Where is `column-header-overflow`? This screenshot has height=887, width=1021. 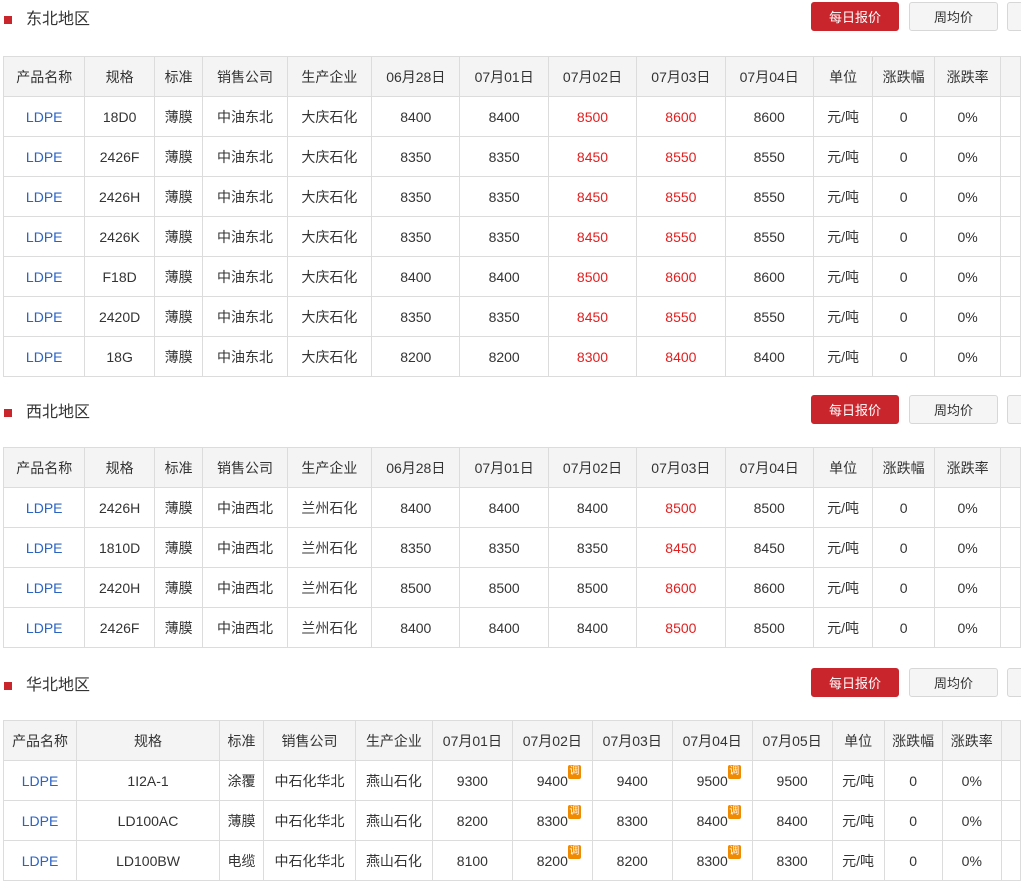 column-header-overflow is located at coordinates (1010, 467).